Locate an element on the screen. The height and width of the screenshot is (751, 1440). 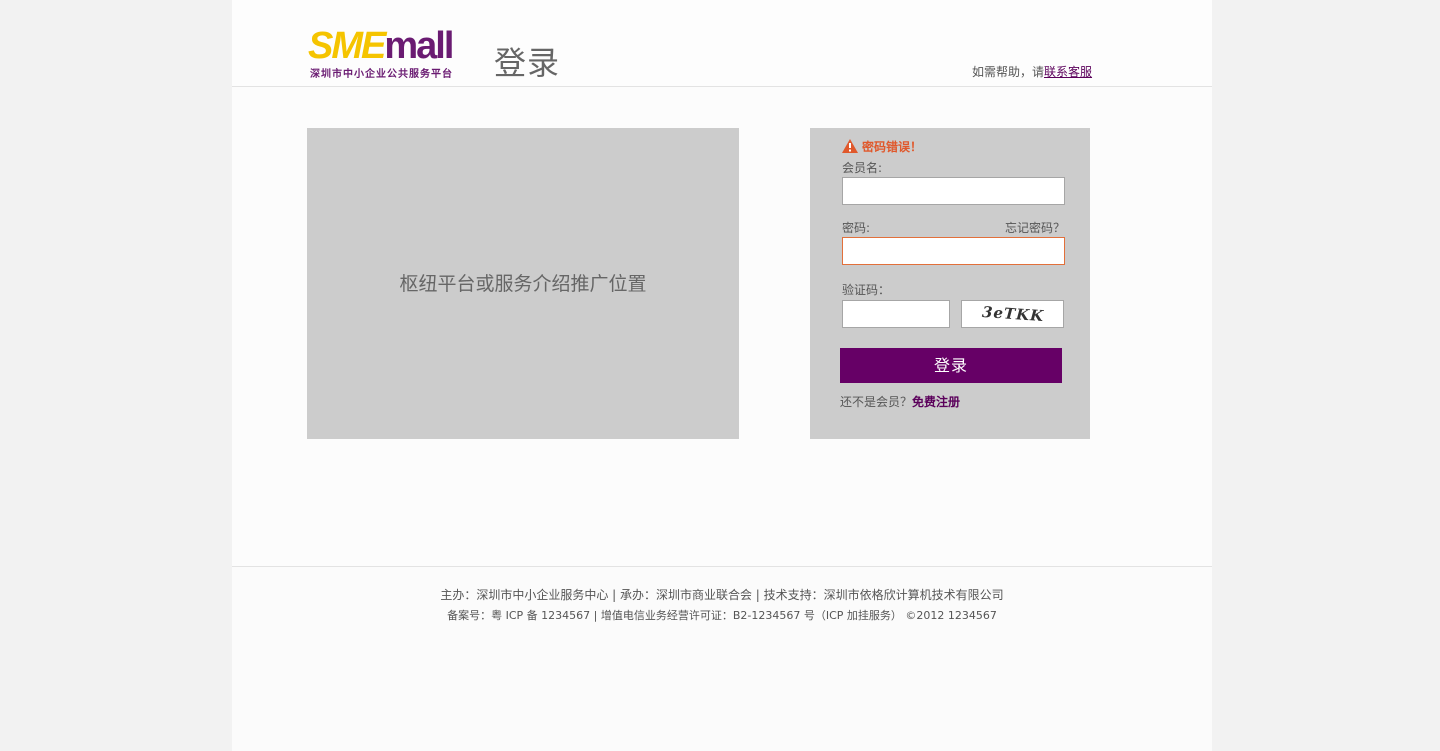
warning-icon is located at coordinates (850, 147).